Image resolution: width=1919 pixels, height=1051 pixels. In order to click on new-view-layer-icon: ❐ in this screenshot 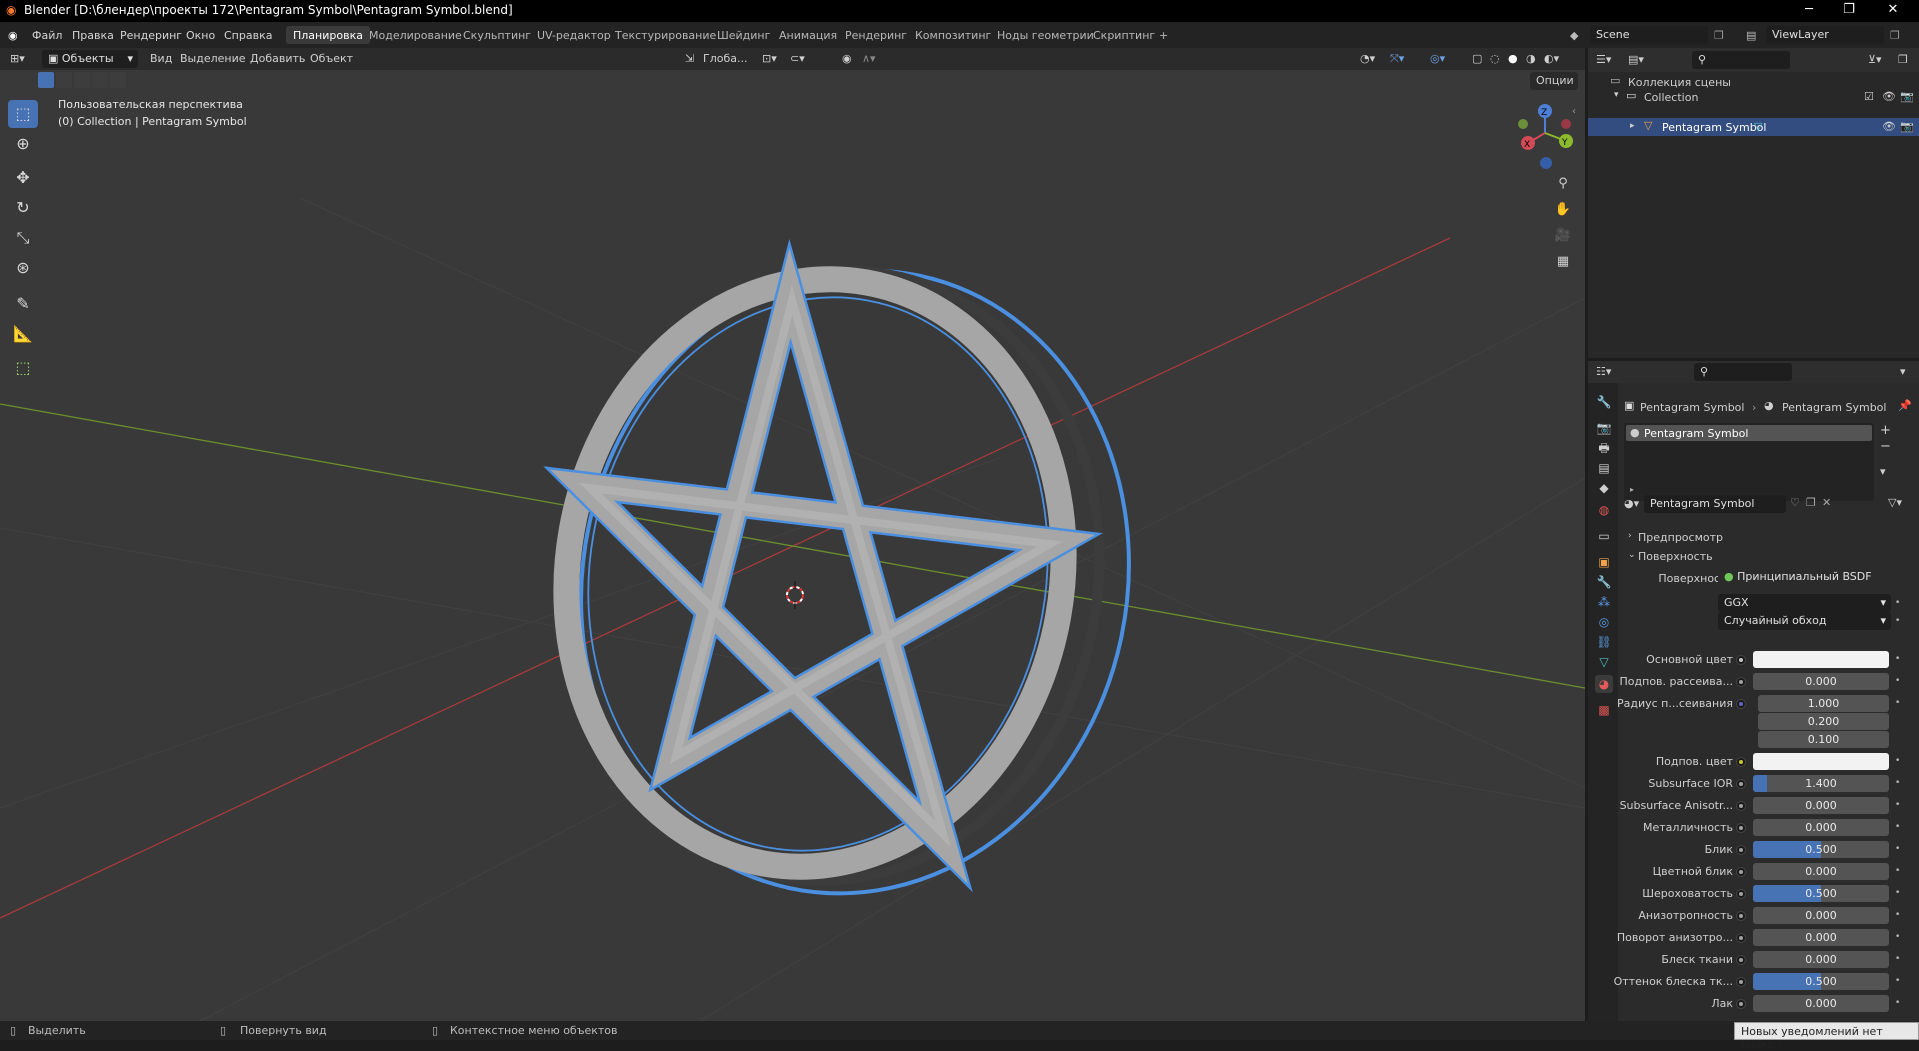, I will do `click(1895, 35)`.